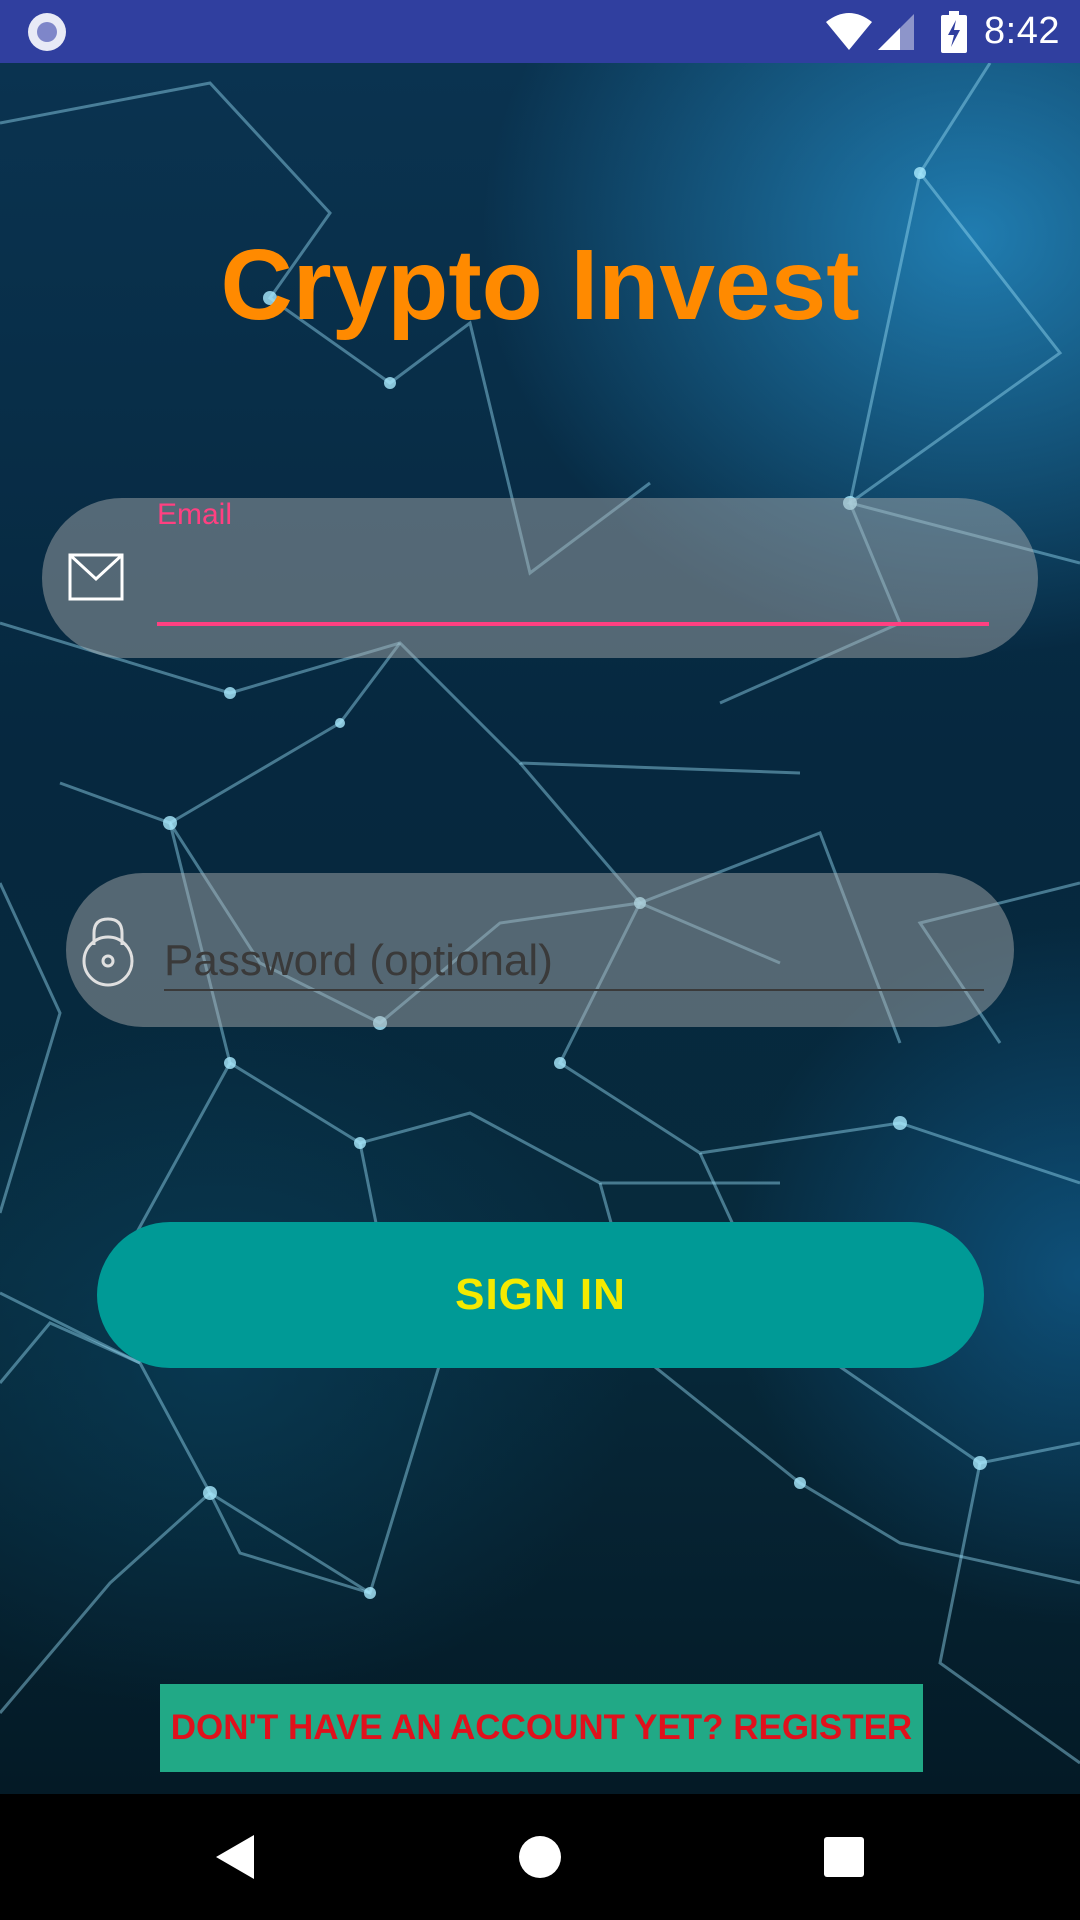  I want to click on back-icon, so click(235, 1857).